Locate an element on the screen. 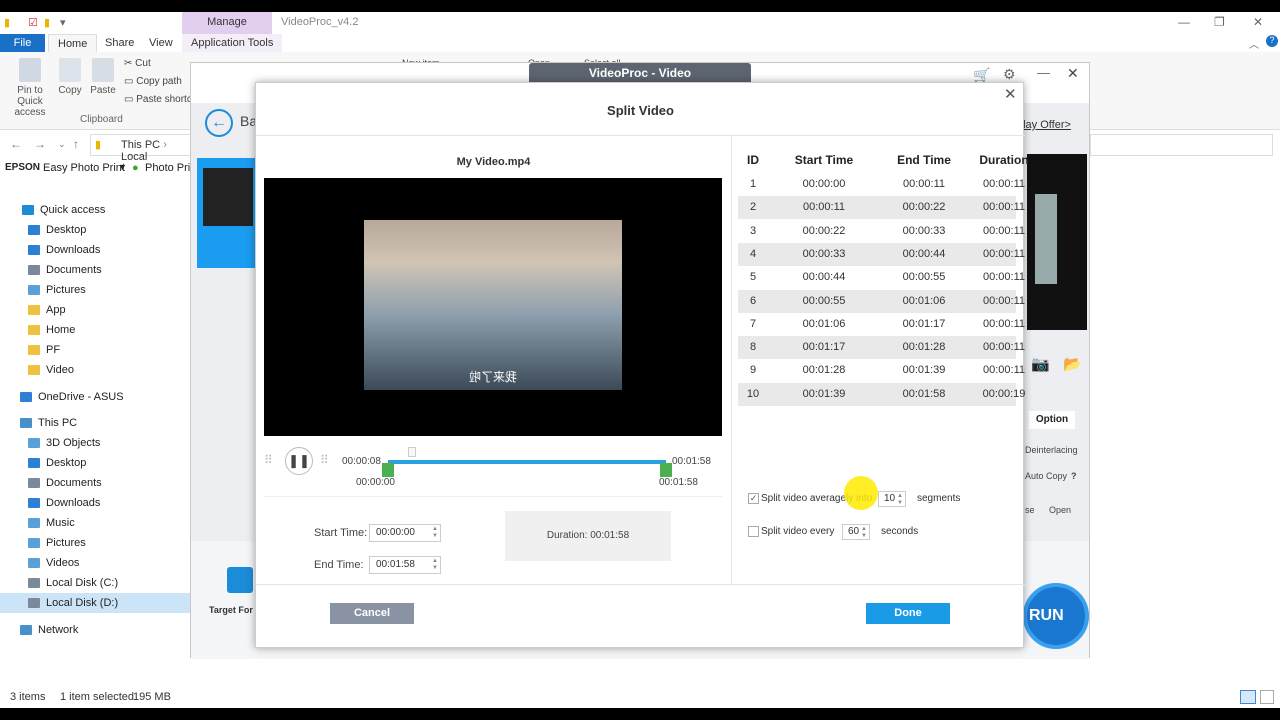 This screenshot has height=720, width=1280. sidebar-item: Local Disk (C:) is located at coordinates (73, 583).